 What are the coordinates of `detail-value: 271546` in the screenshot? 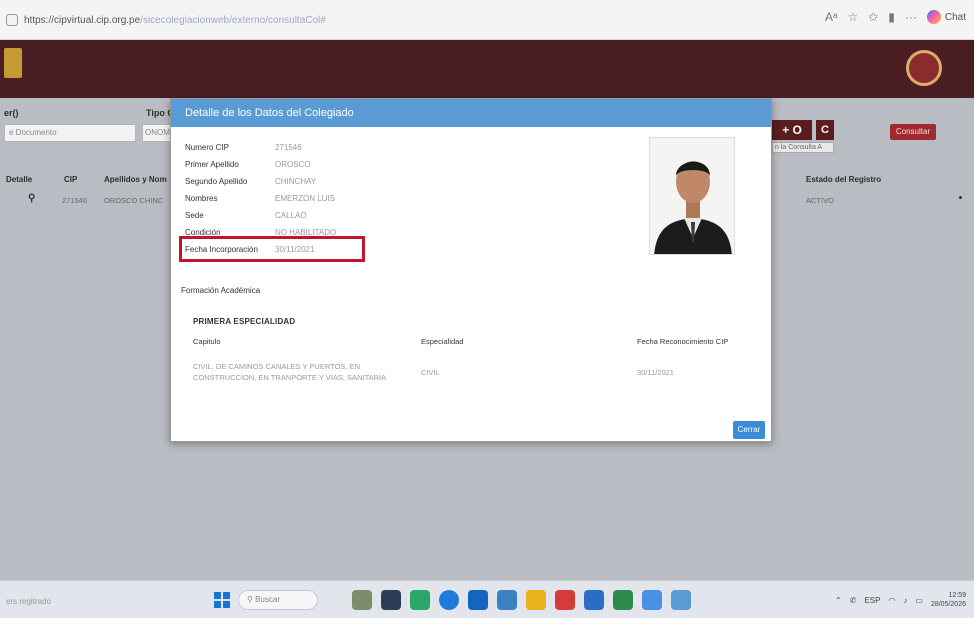 It's located at (288, 147).